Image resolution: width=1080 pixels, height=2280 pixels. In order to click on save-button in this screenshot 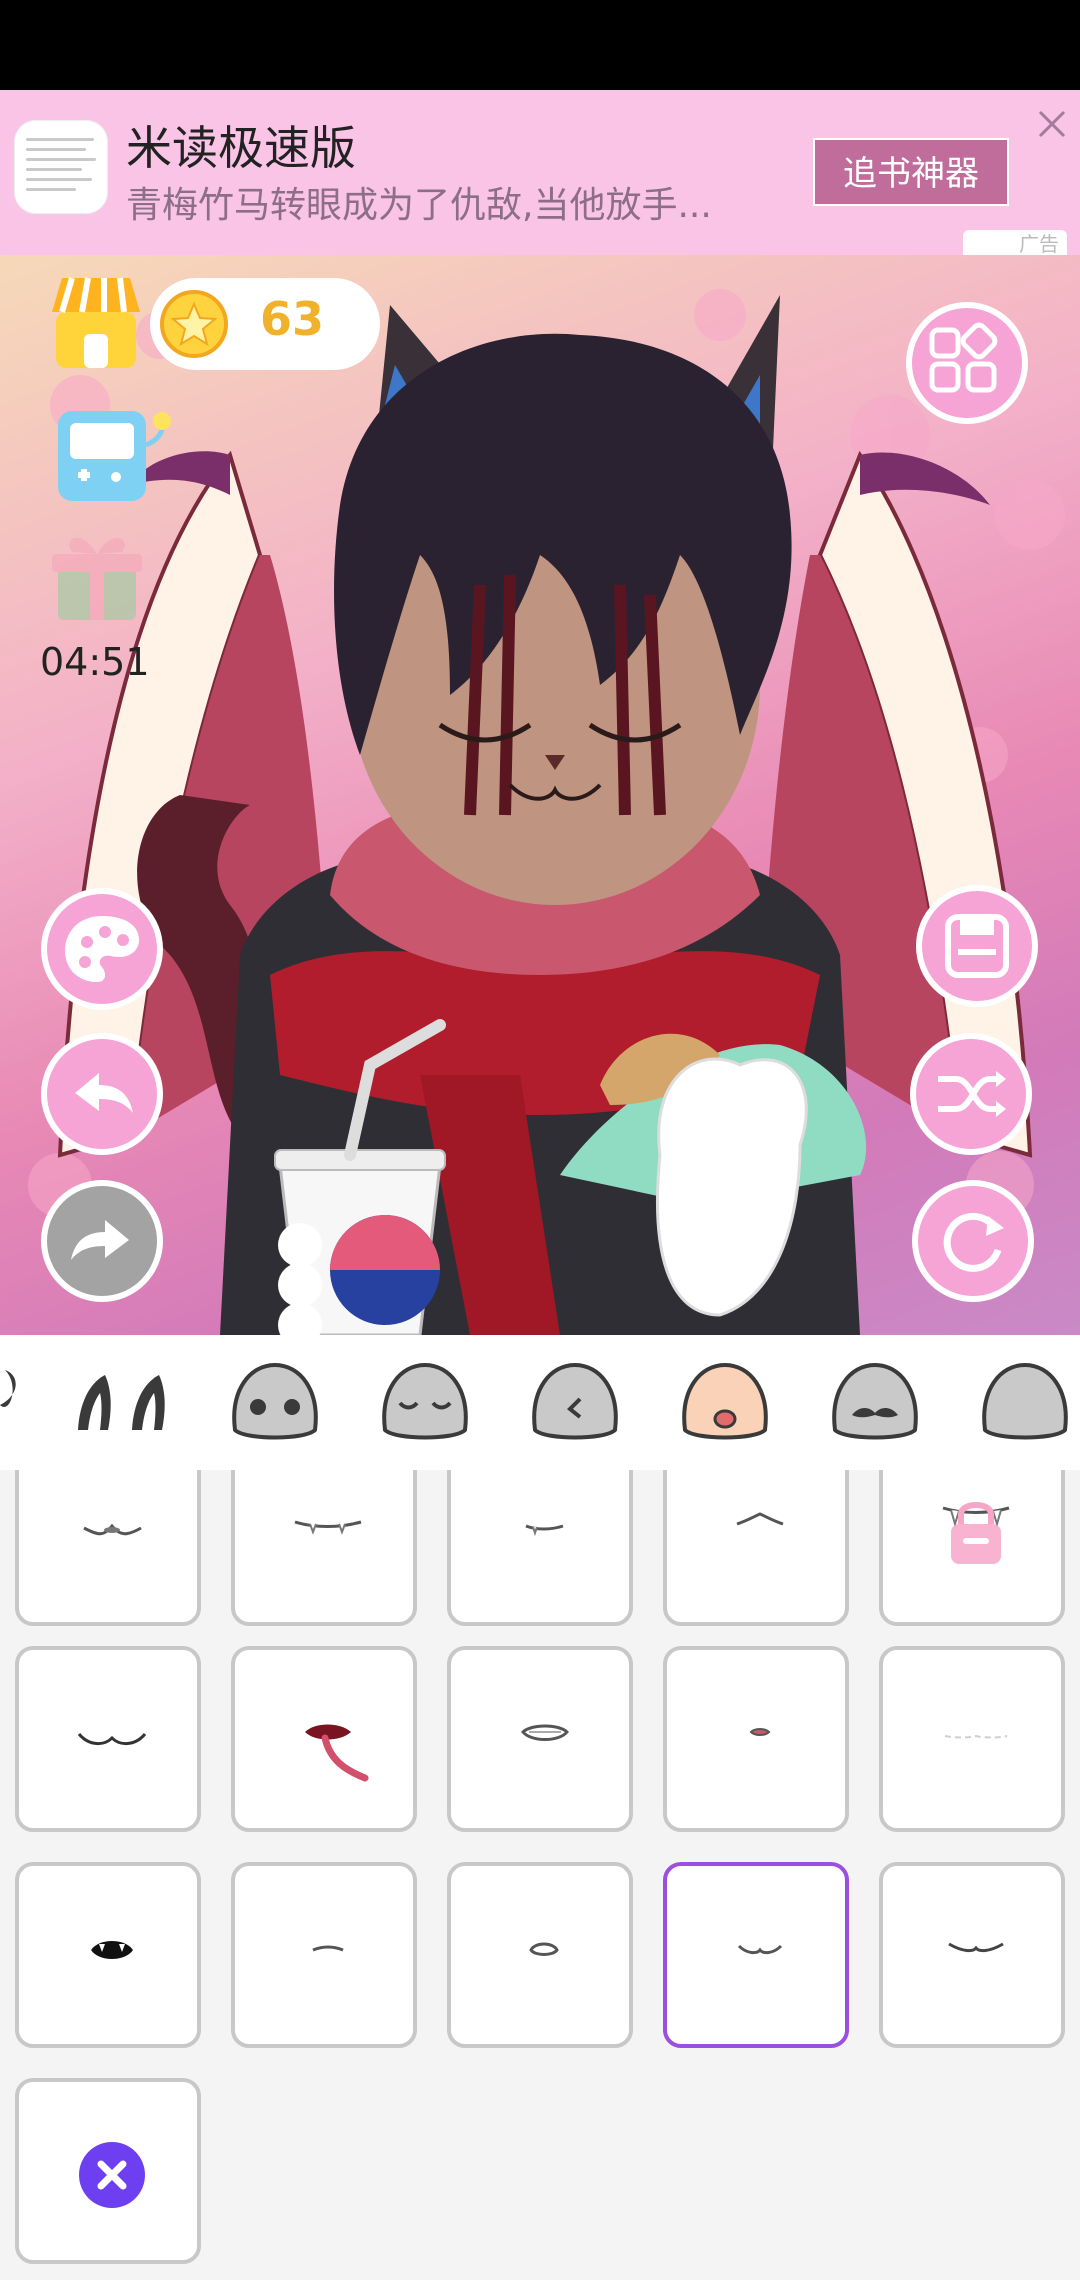, I will do `click(977, 946)`.